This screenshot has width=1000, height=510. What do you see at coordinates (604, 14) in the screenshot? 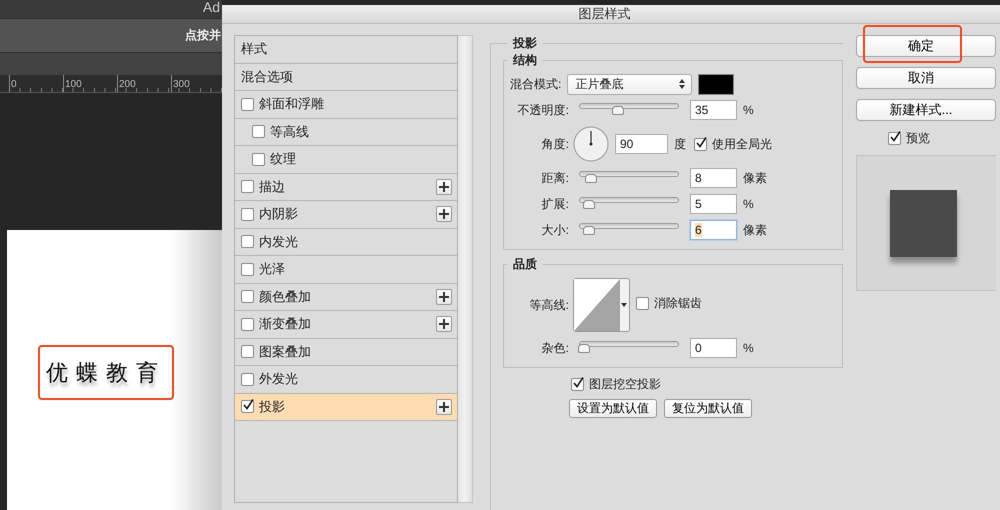
I see `dialog-title: 图层样式` at bounding box center [604, 14].